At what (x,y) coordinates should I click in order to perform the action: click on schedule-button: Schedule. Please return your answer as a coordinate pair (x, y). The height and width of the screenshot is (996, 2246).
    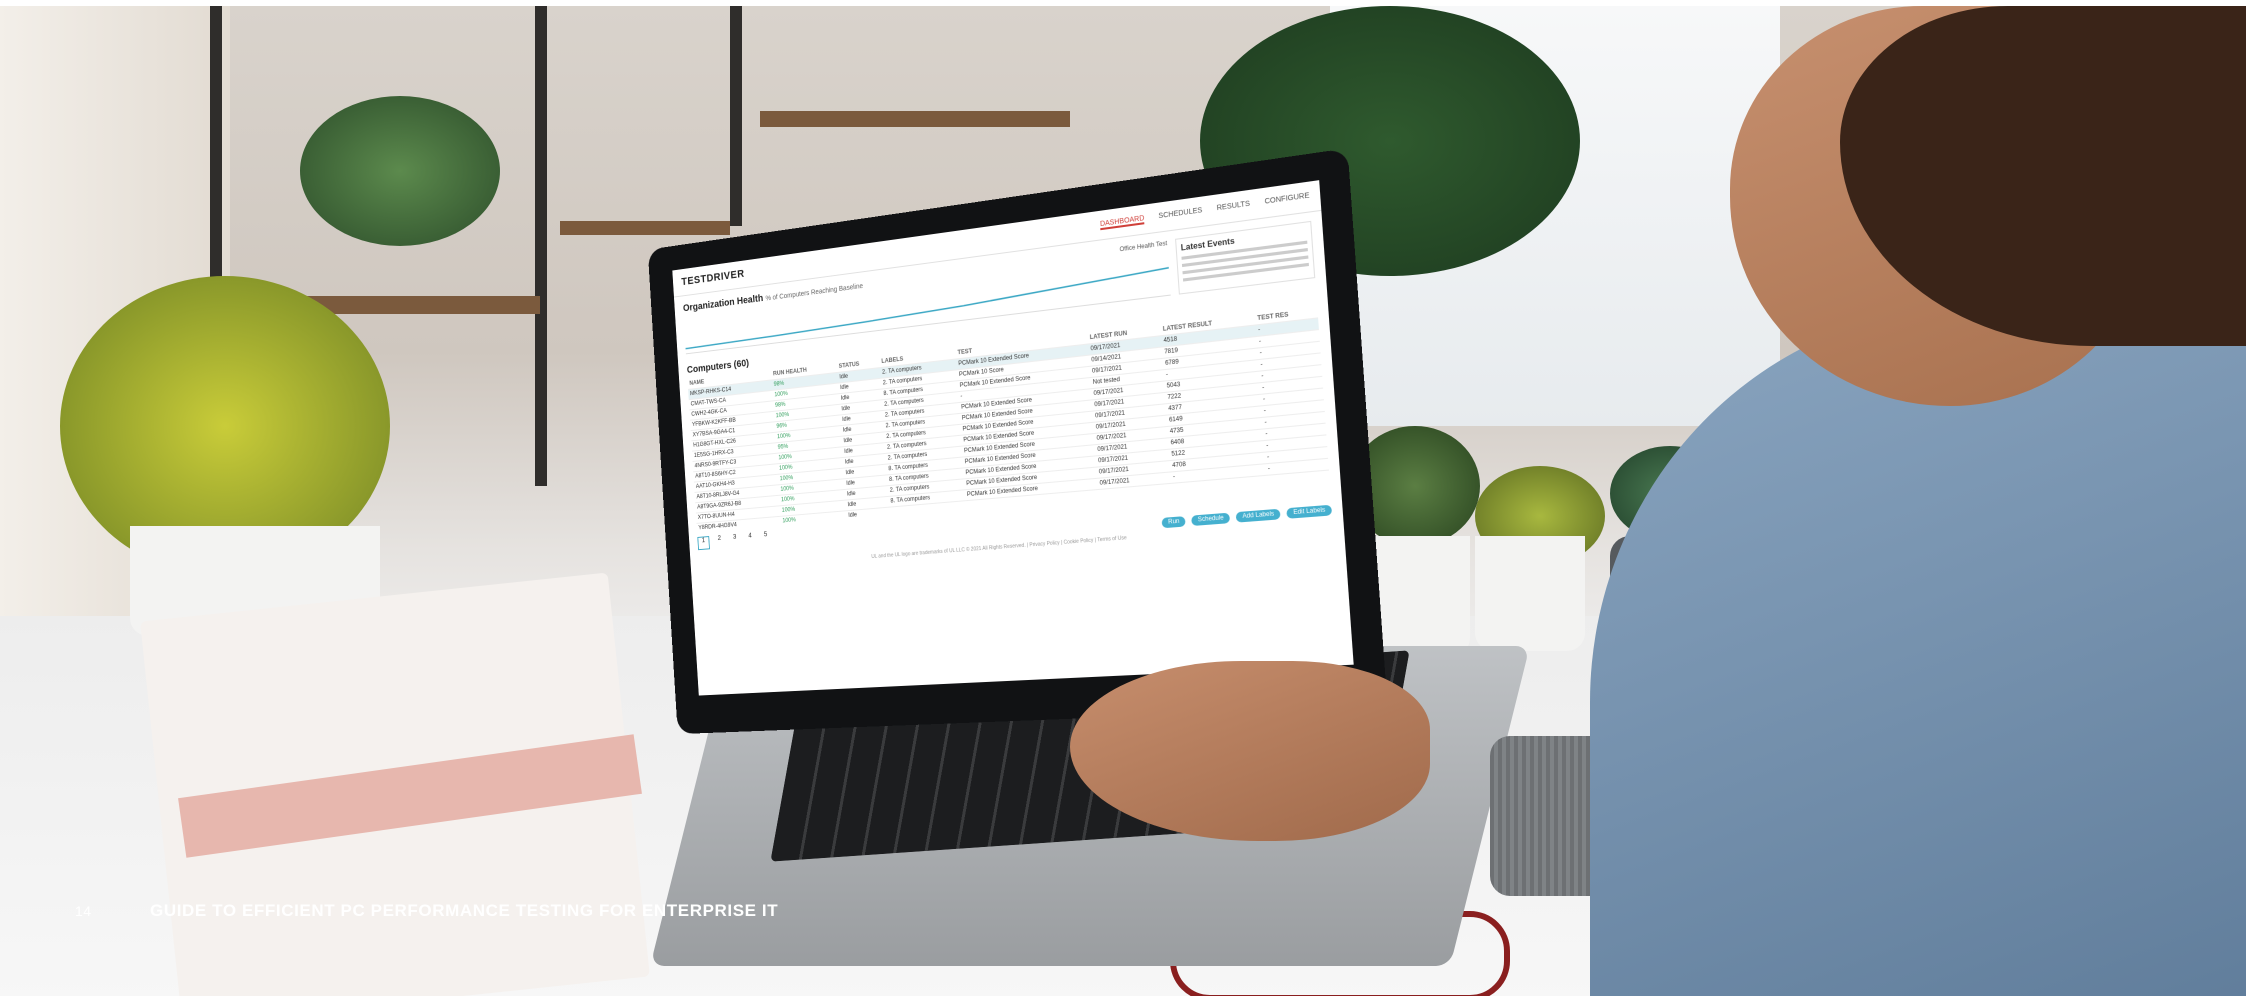
    Looking at the image, I should click on (1211, 519).